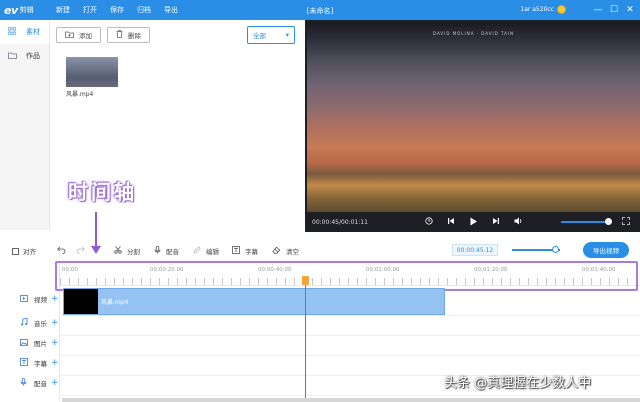  What do you see at coordinates (254, 301) in the screenshot?
I see `video-clip: 风暴.mp4` at bounding box center [254, 301].